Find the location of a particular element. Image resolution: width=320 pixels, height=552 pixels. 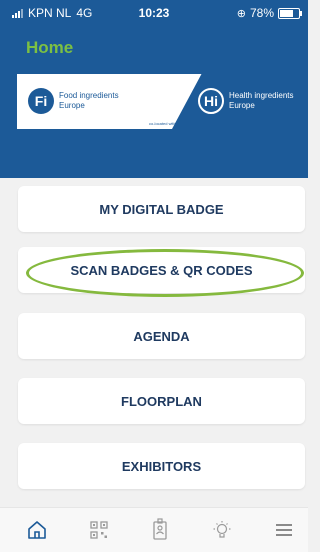

exhibitors-button: EXHIBITORS is located at coordinates (161, 466).